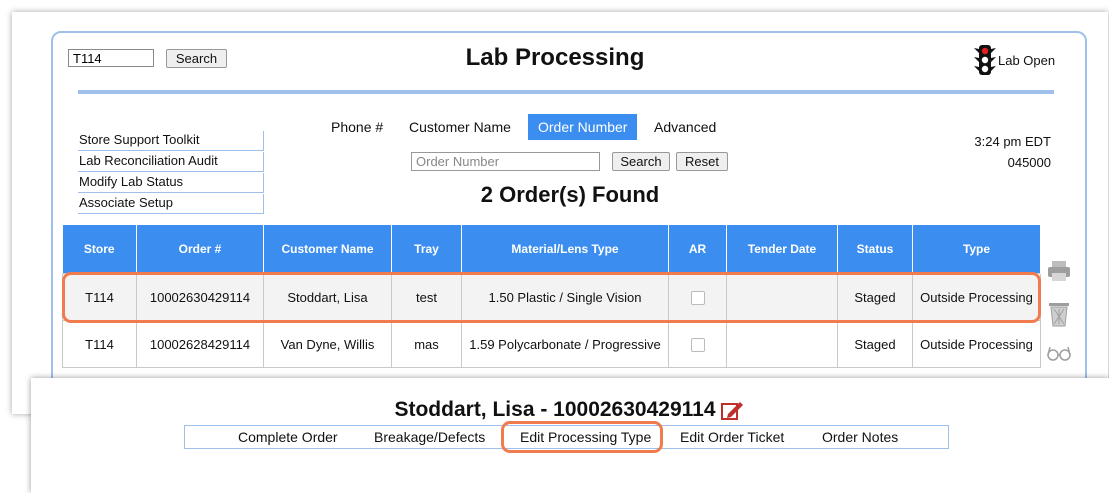 The image size is (1109, 493). I want to click on page-title: Lab Processing, so click(555, 57).